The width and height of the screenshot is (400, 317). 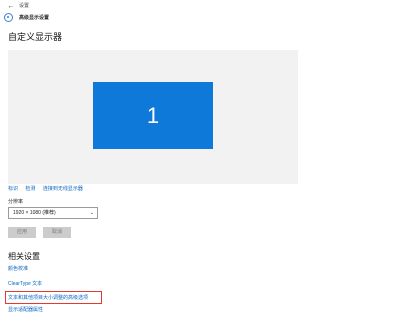 What do you see at coordinates (13, 189) in the screenshot?
I see `identify-link: 标识` at bounding box center [13, 189].